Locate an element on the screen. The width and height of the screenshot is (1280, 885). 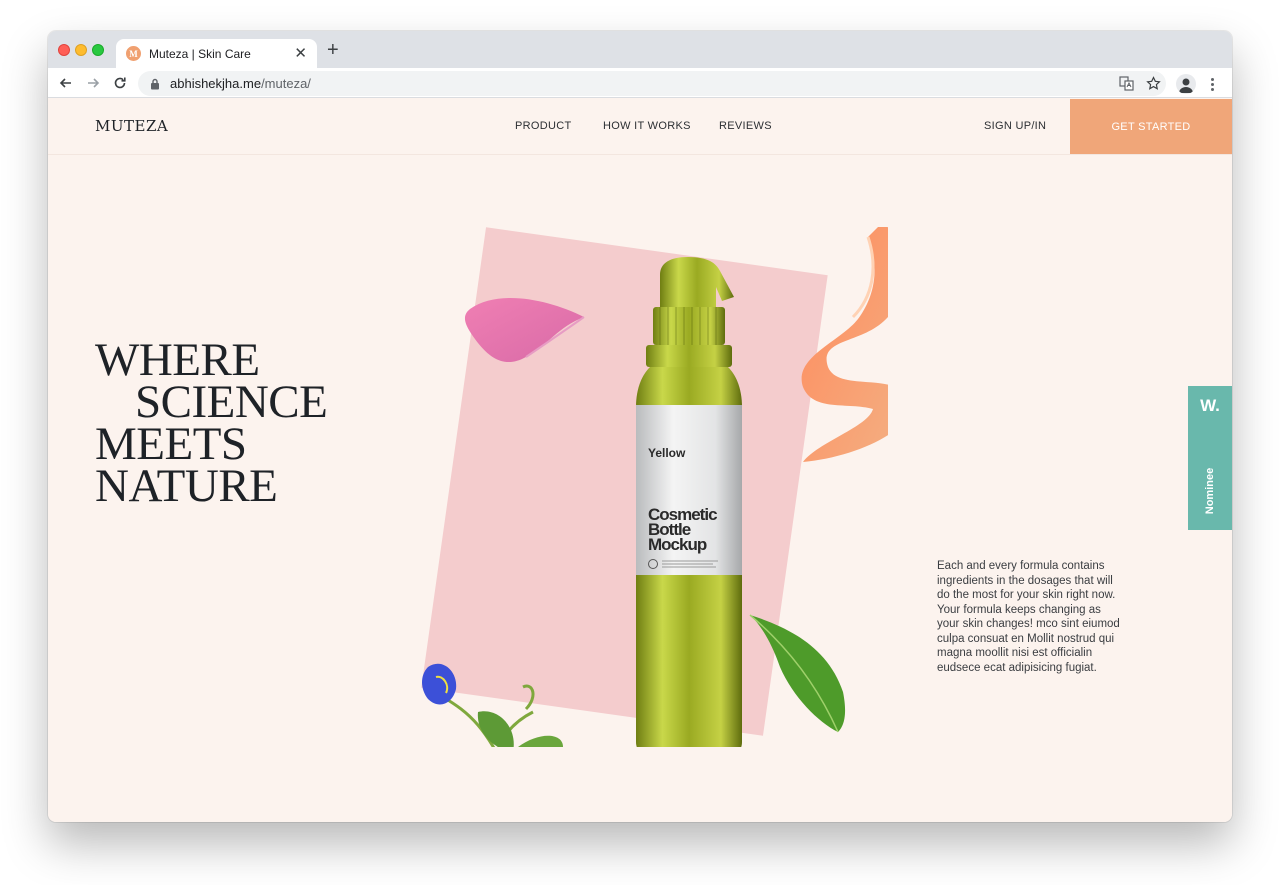
new-tab-button: + is located at coordinates (333, 50).